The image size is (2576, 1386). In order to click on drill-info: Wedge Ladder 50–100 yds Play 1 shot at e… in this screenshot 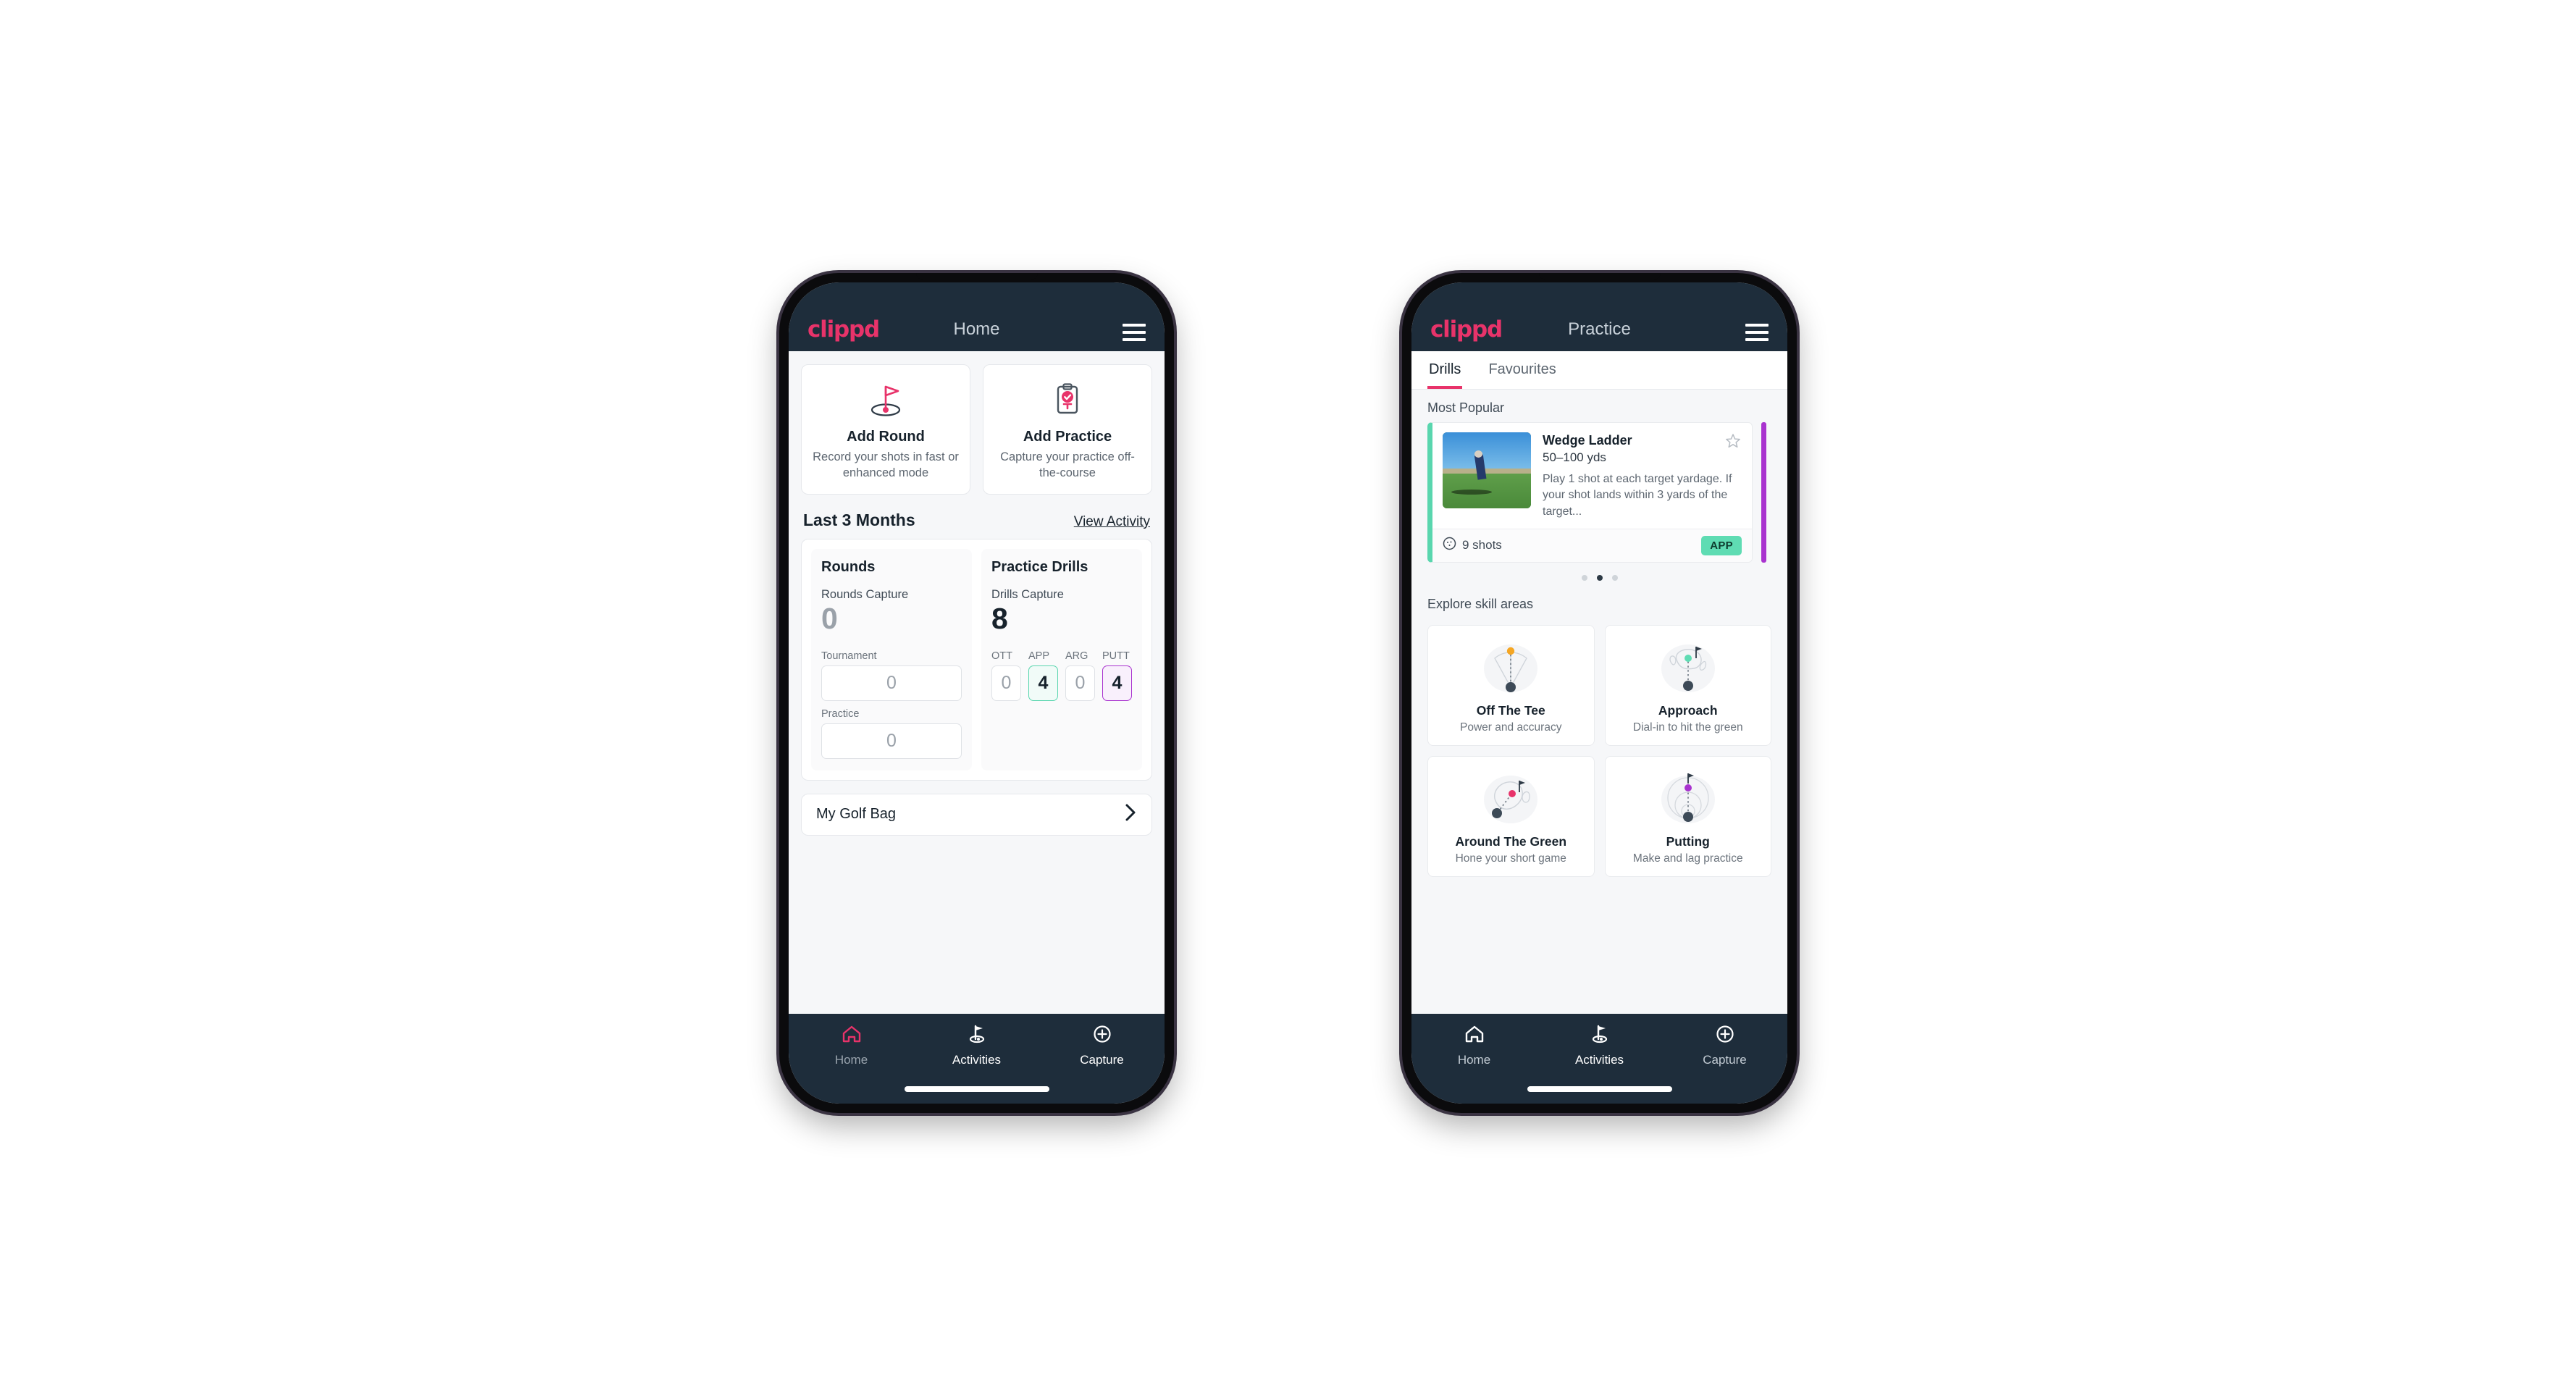, I will do `click(1642, 476)`.